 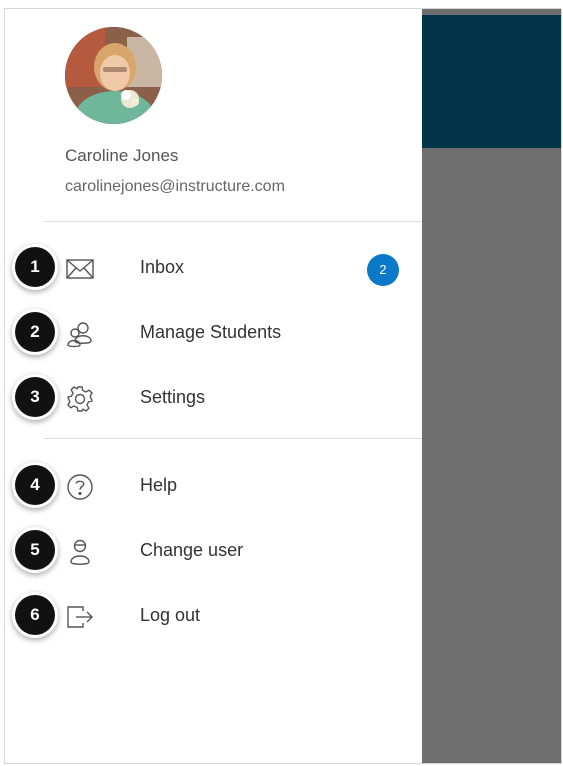 What do you see at coordinates (35, 550) in the screenshot?
I see `step-callout-5: 5` at bounding box center [35, 550].